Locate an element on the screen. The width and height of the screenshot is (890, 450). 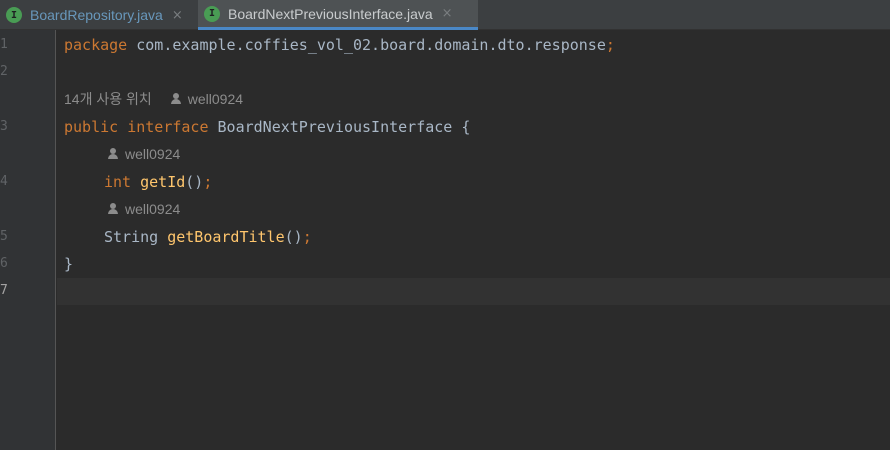
tab-board-next-previous-interface: I BoardNextPreviousInterface.java × is located at coordinates (338, 15).